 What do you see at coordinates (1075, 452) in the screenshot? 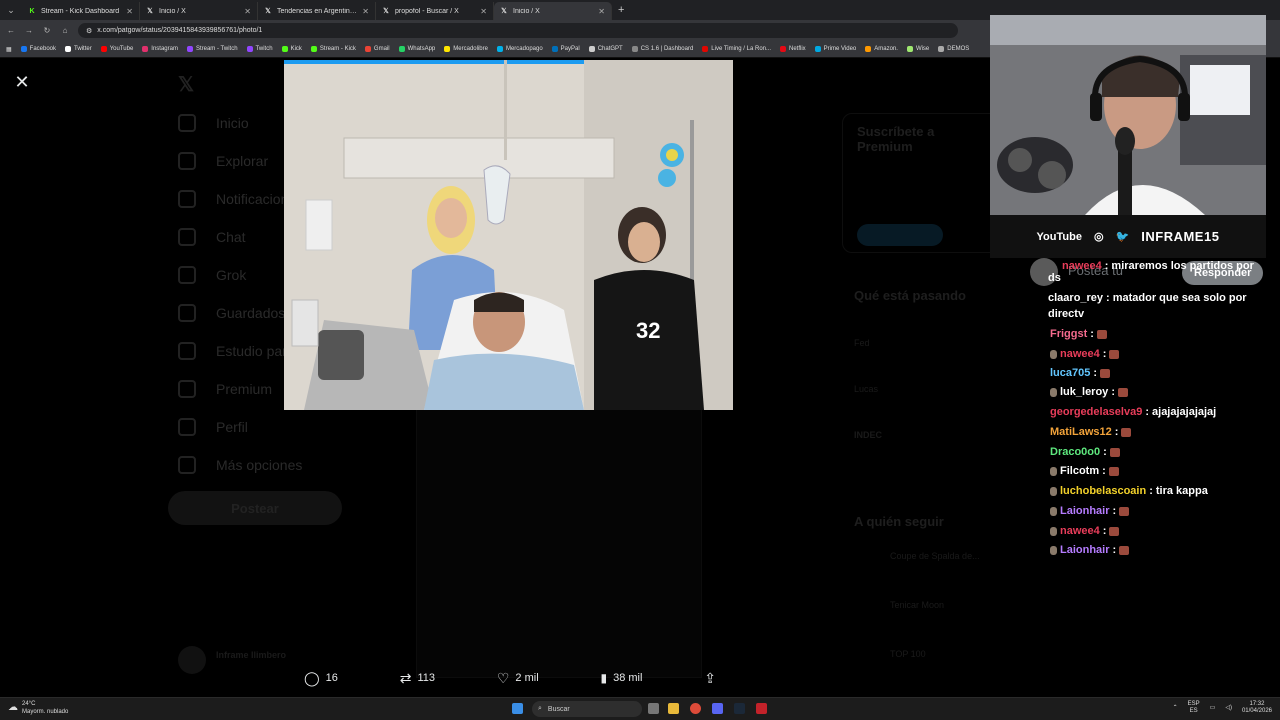
I see `chat-username: Draco0o0` at bounding box center [1075, 452].